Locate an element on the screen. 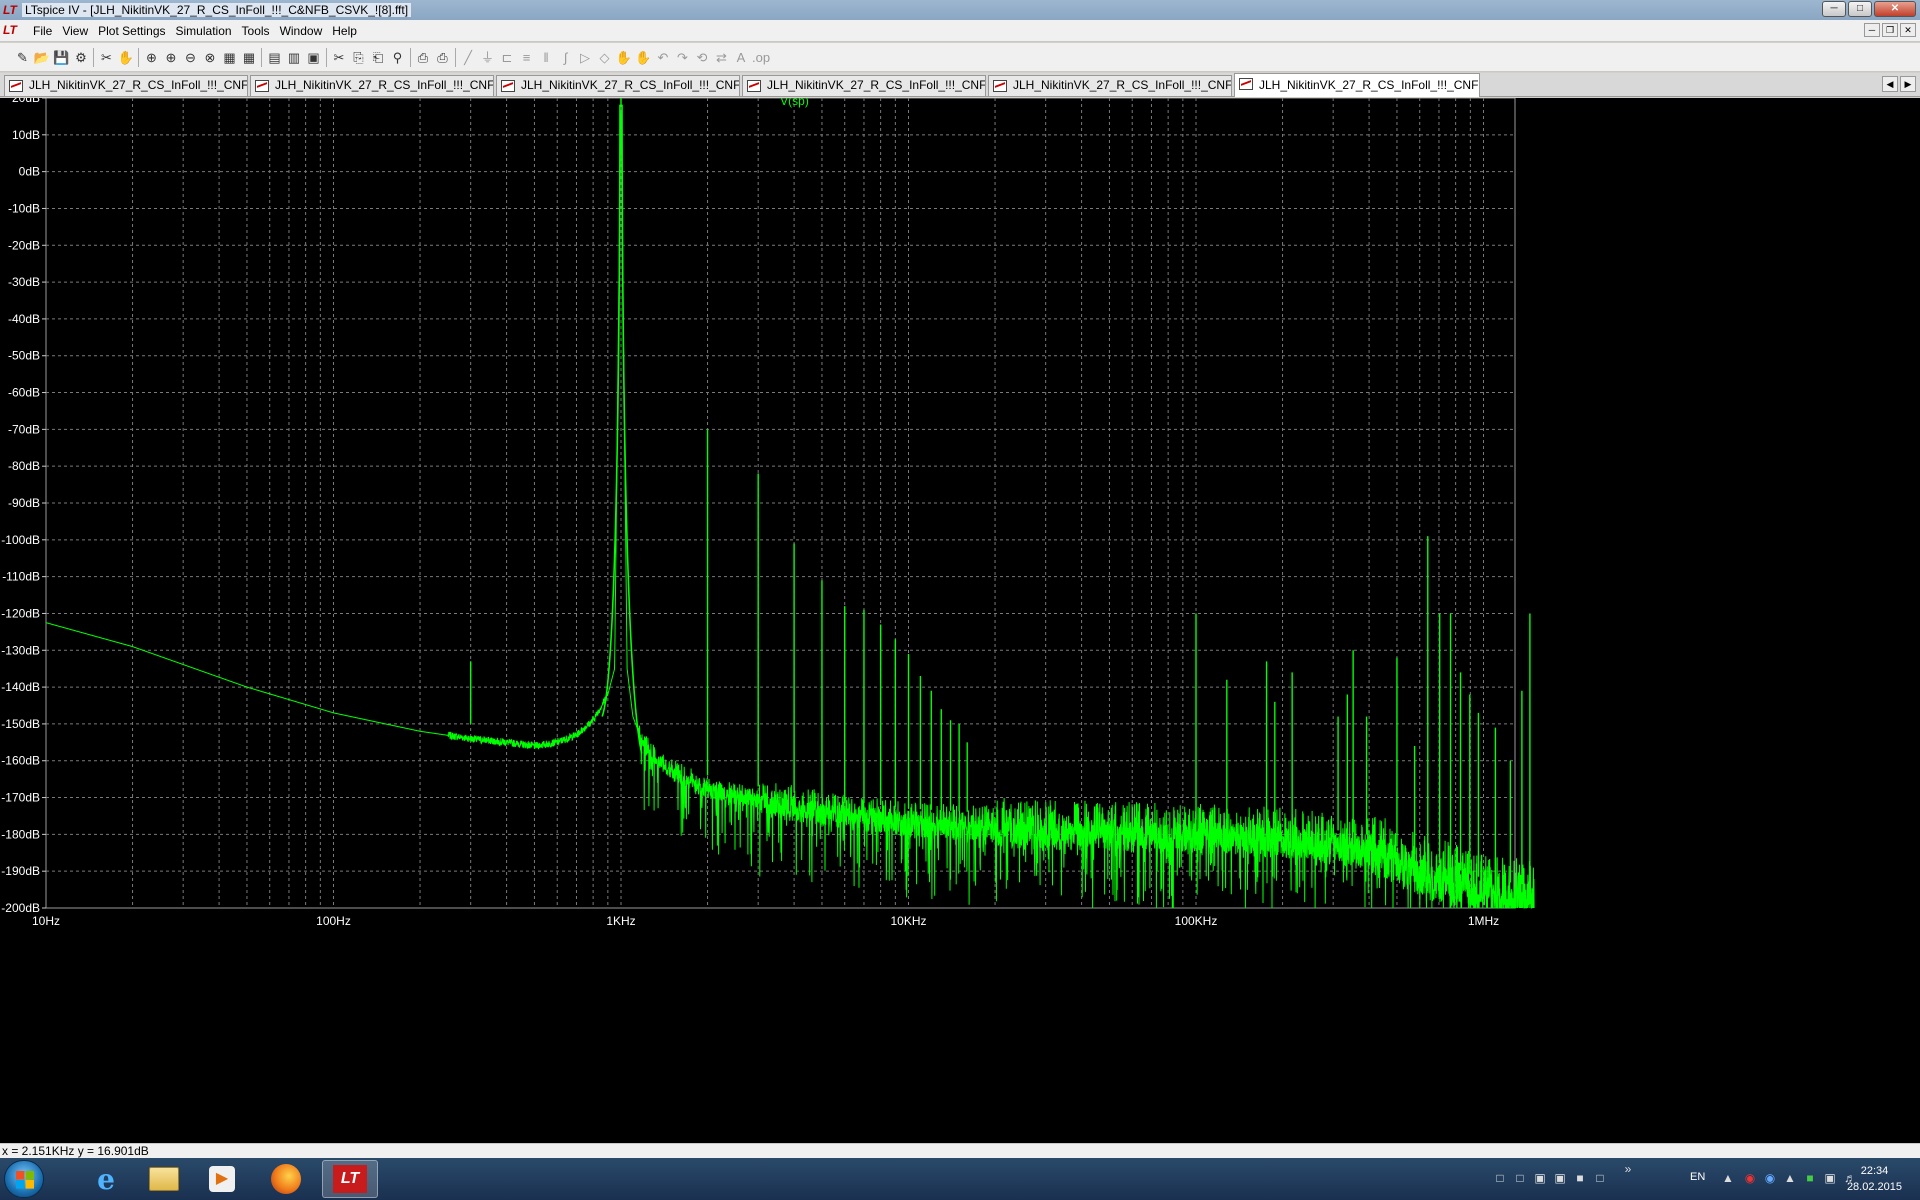 The image size is (1920, 1200). status-icon: ■ is located at coordinates (1810, 1179).